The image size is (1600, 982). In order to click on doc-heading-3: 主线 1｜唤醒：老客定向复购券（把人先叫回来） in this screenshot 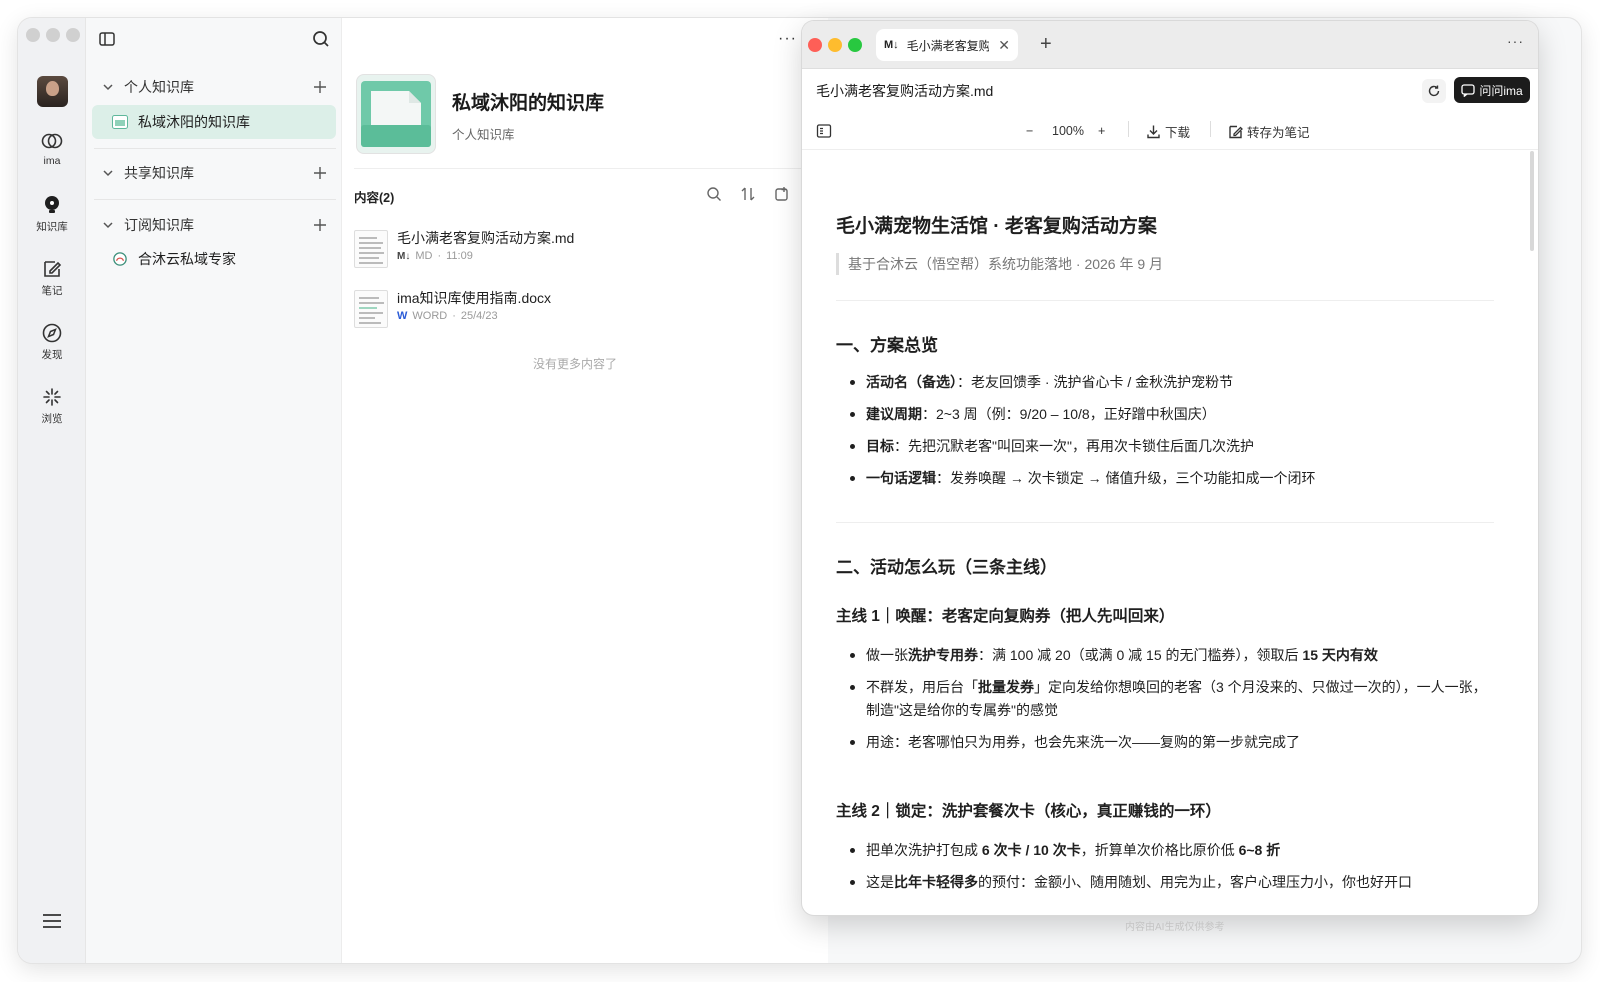, I will do `click(1005, 616)`.